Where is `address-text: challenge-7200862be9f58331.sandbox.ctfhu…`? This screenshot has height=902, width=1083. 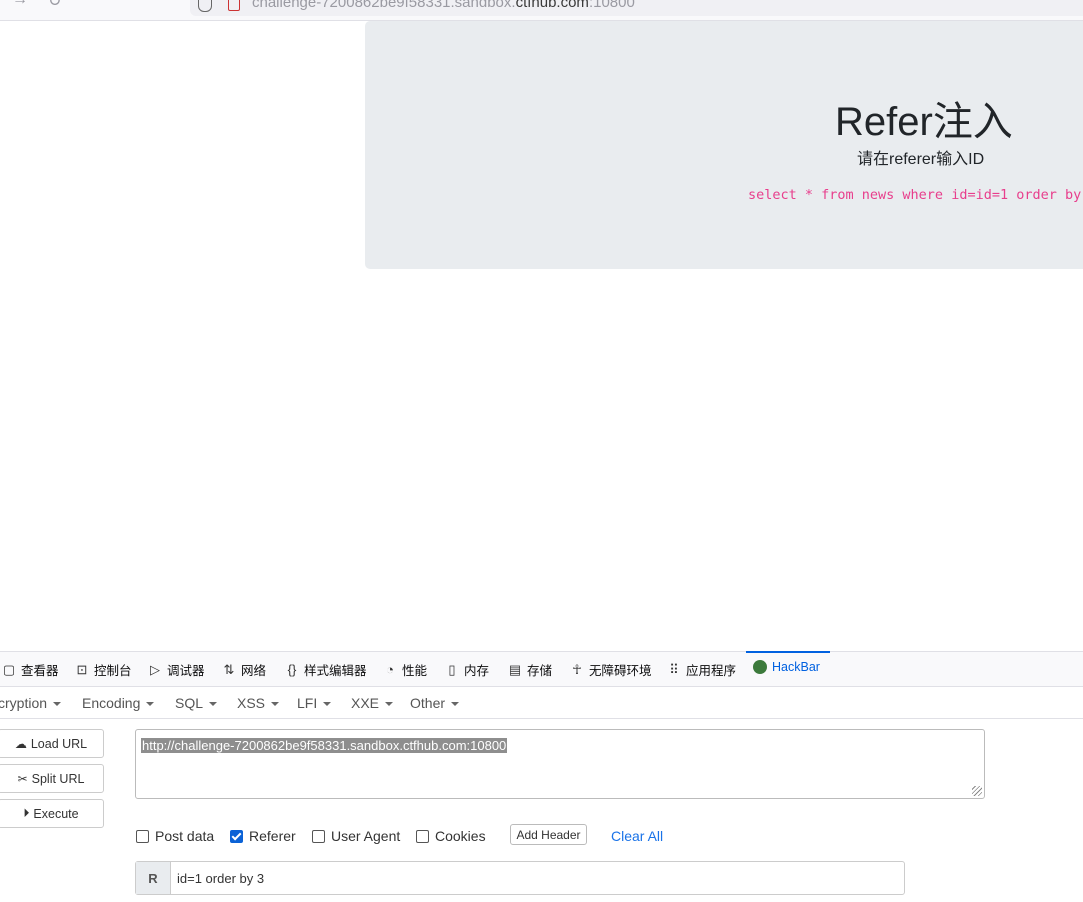 address-text: challenge-7200862be9f58331.sandbox.ctfhu… is located at coordinates (443, 5).